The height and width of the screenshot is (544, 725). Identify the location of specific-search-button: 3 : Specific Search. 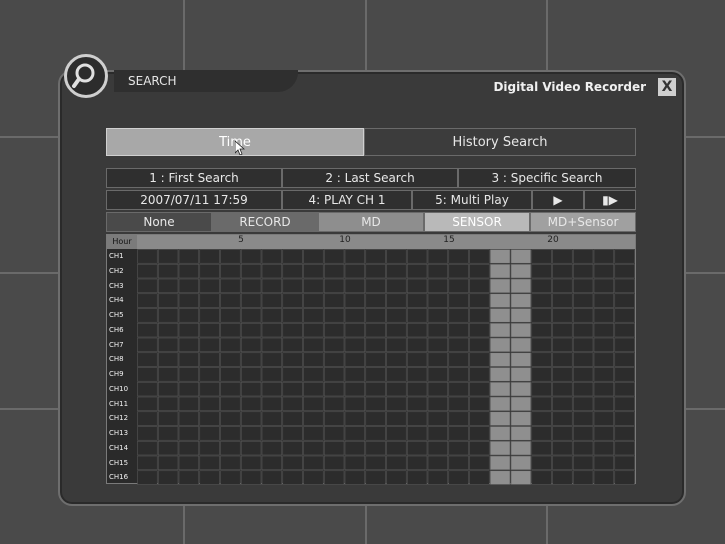
(547, 178).